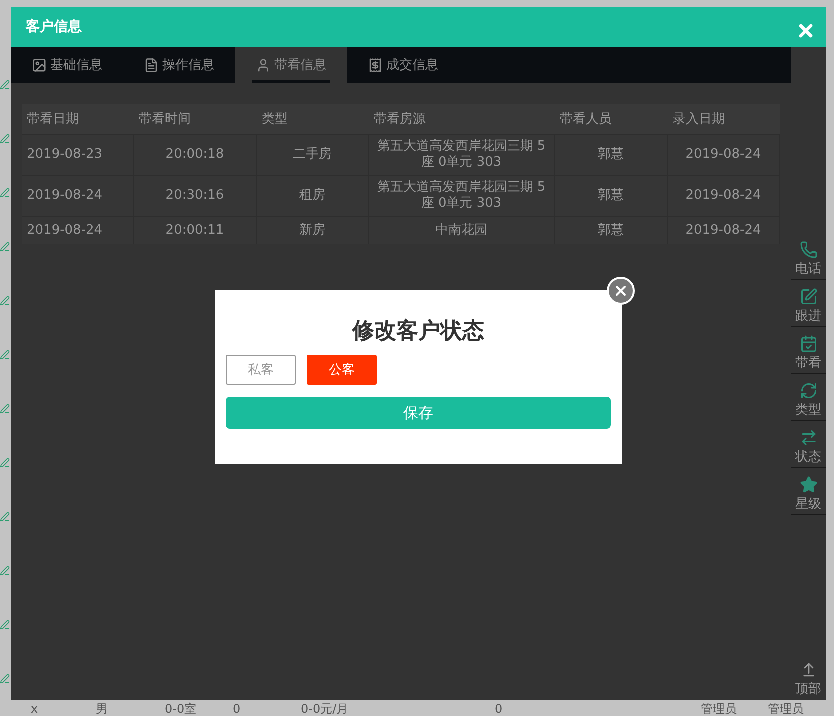 Image resolution: width=834 pixels, height=716 pixels. Describe the element at coordinates (325, 709) in the screenshot. I see `table-cell-text: 0-0元/月` at that location.